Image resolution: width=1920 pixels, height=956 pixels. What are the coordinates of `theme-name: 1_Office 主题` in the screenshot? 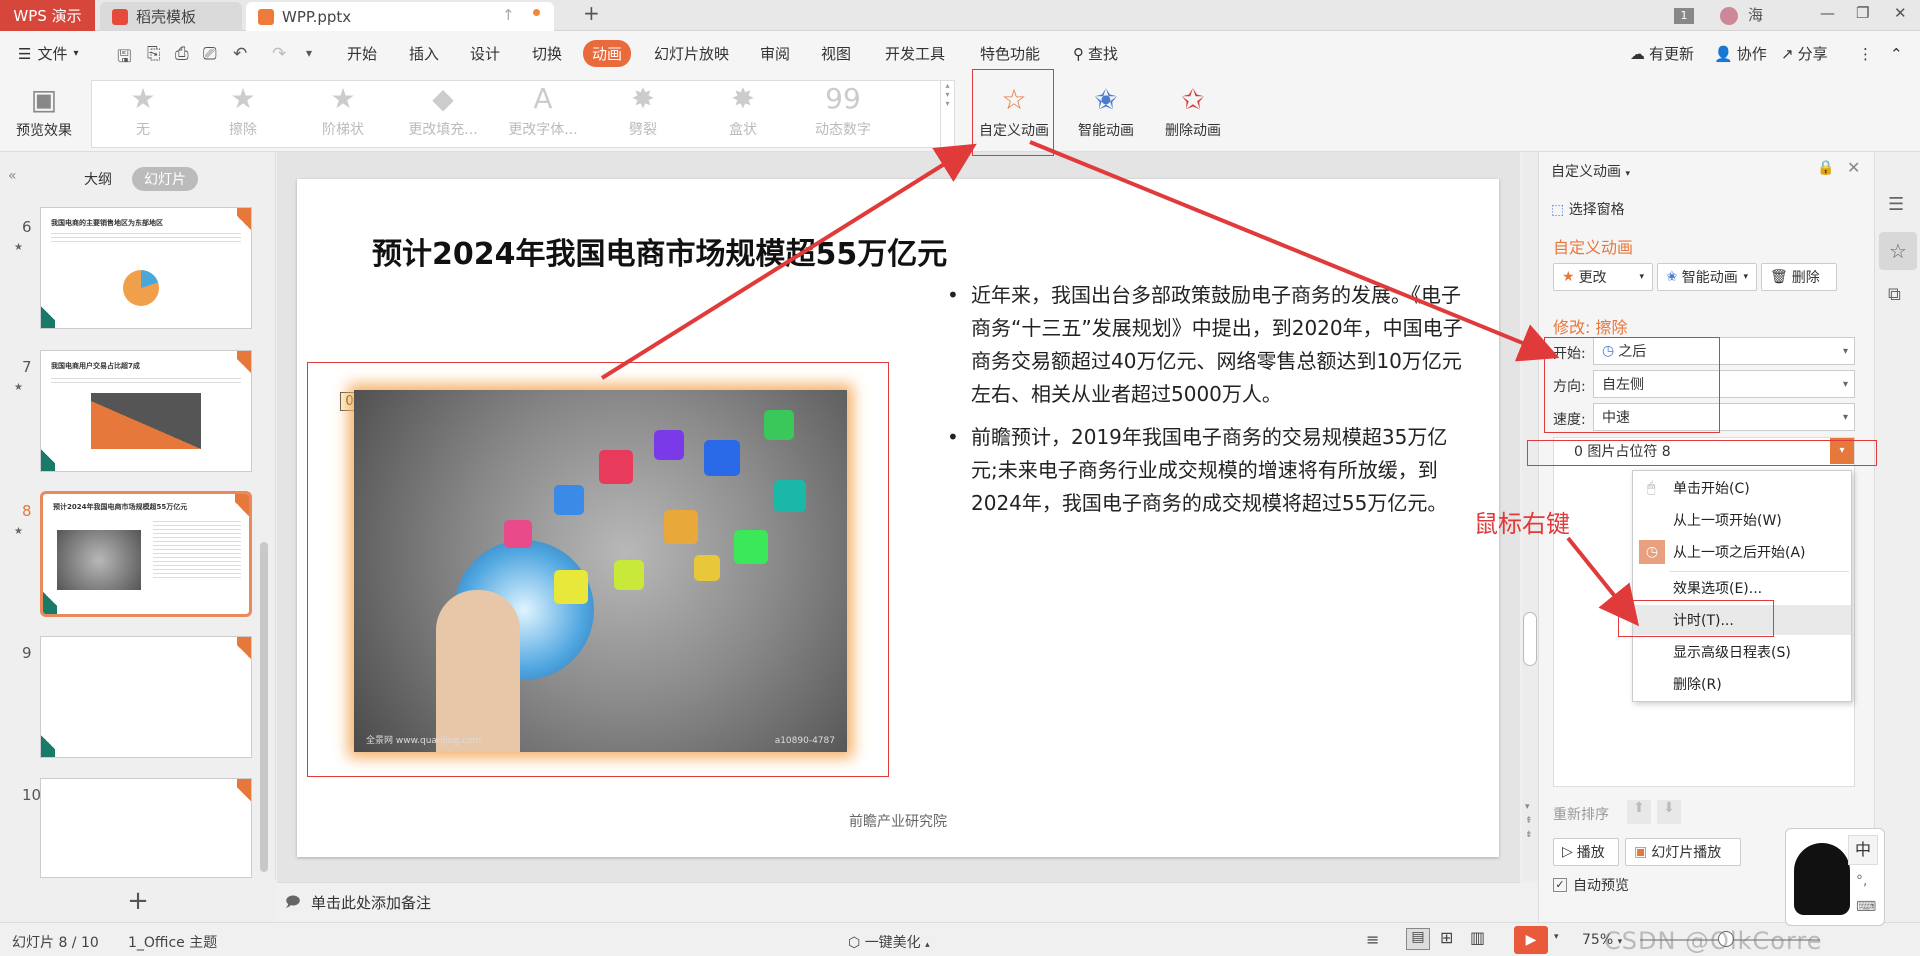 It's located at (172, 942).